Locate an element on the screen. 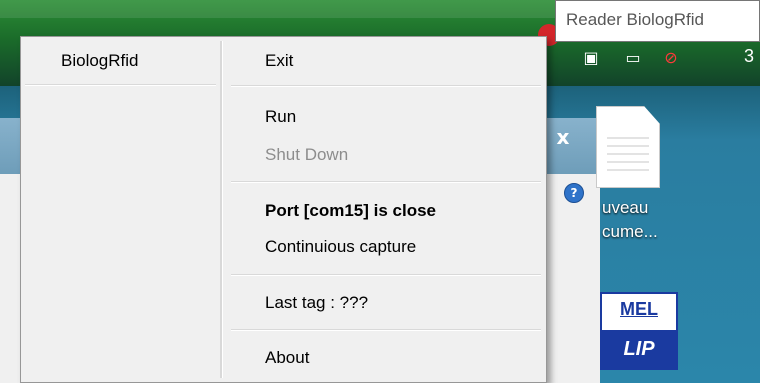  menu-item-about: About is located at coordinates (287, 358).